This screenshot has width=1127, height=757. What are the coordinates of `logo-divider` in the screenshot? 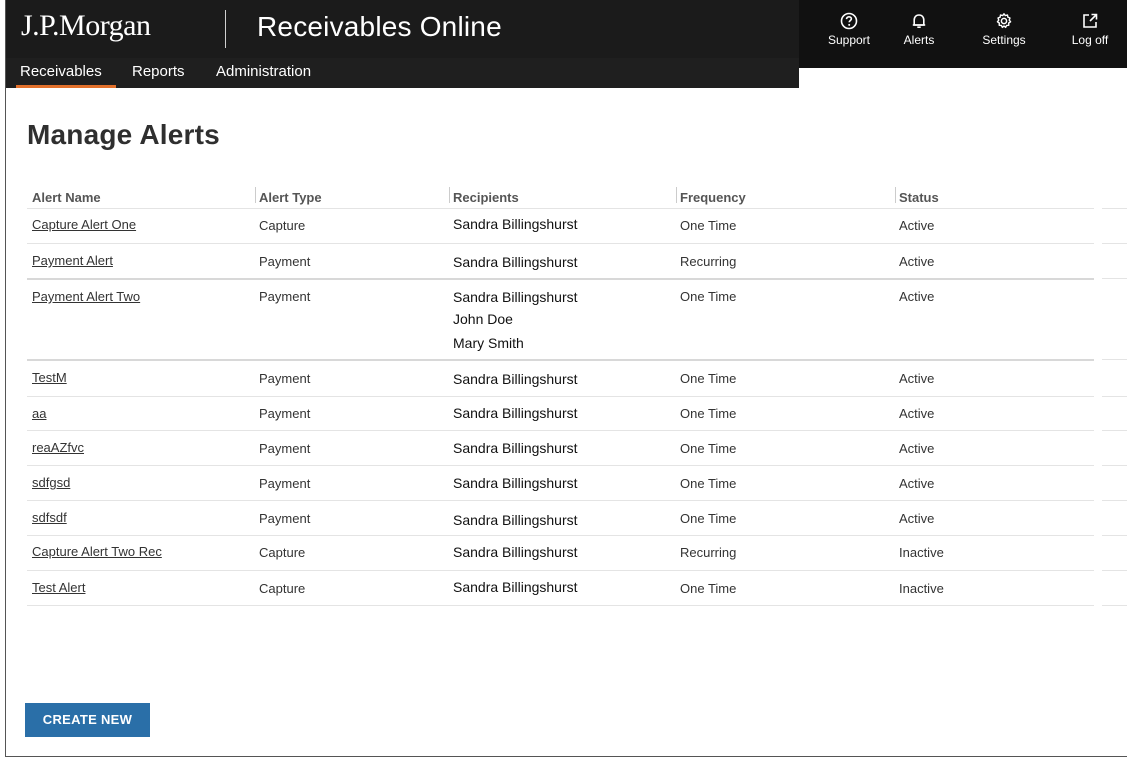 It's located at (225, 29).